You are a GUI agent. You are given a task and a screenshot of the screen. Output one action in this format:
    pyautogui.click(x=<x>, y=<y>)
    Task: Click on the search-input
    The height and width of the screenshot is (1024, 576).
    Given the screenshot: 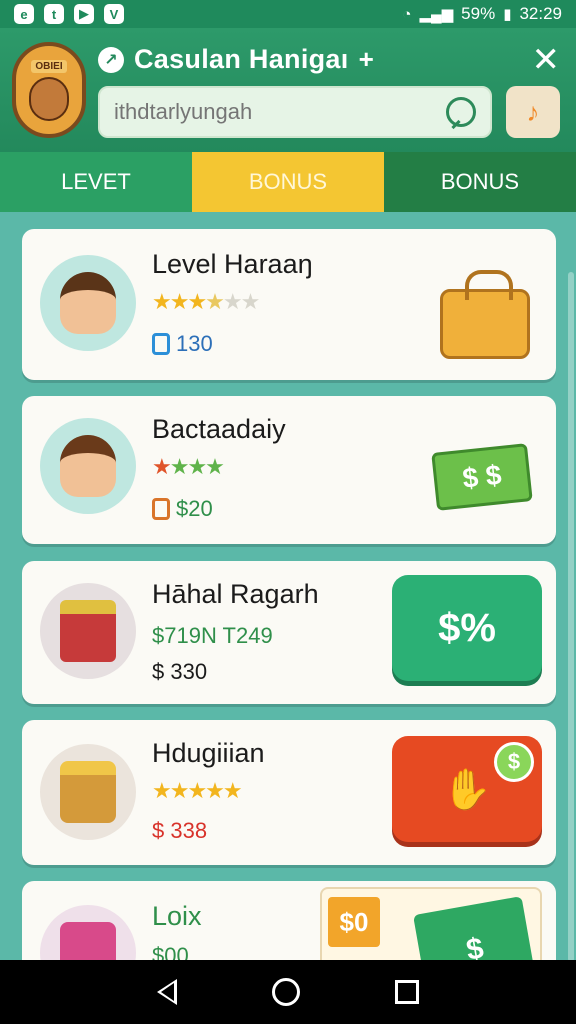 What is the action you would take?
    pyautogui.click(x=280, y=112)
    